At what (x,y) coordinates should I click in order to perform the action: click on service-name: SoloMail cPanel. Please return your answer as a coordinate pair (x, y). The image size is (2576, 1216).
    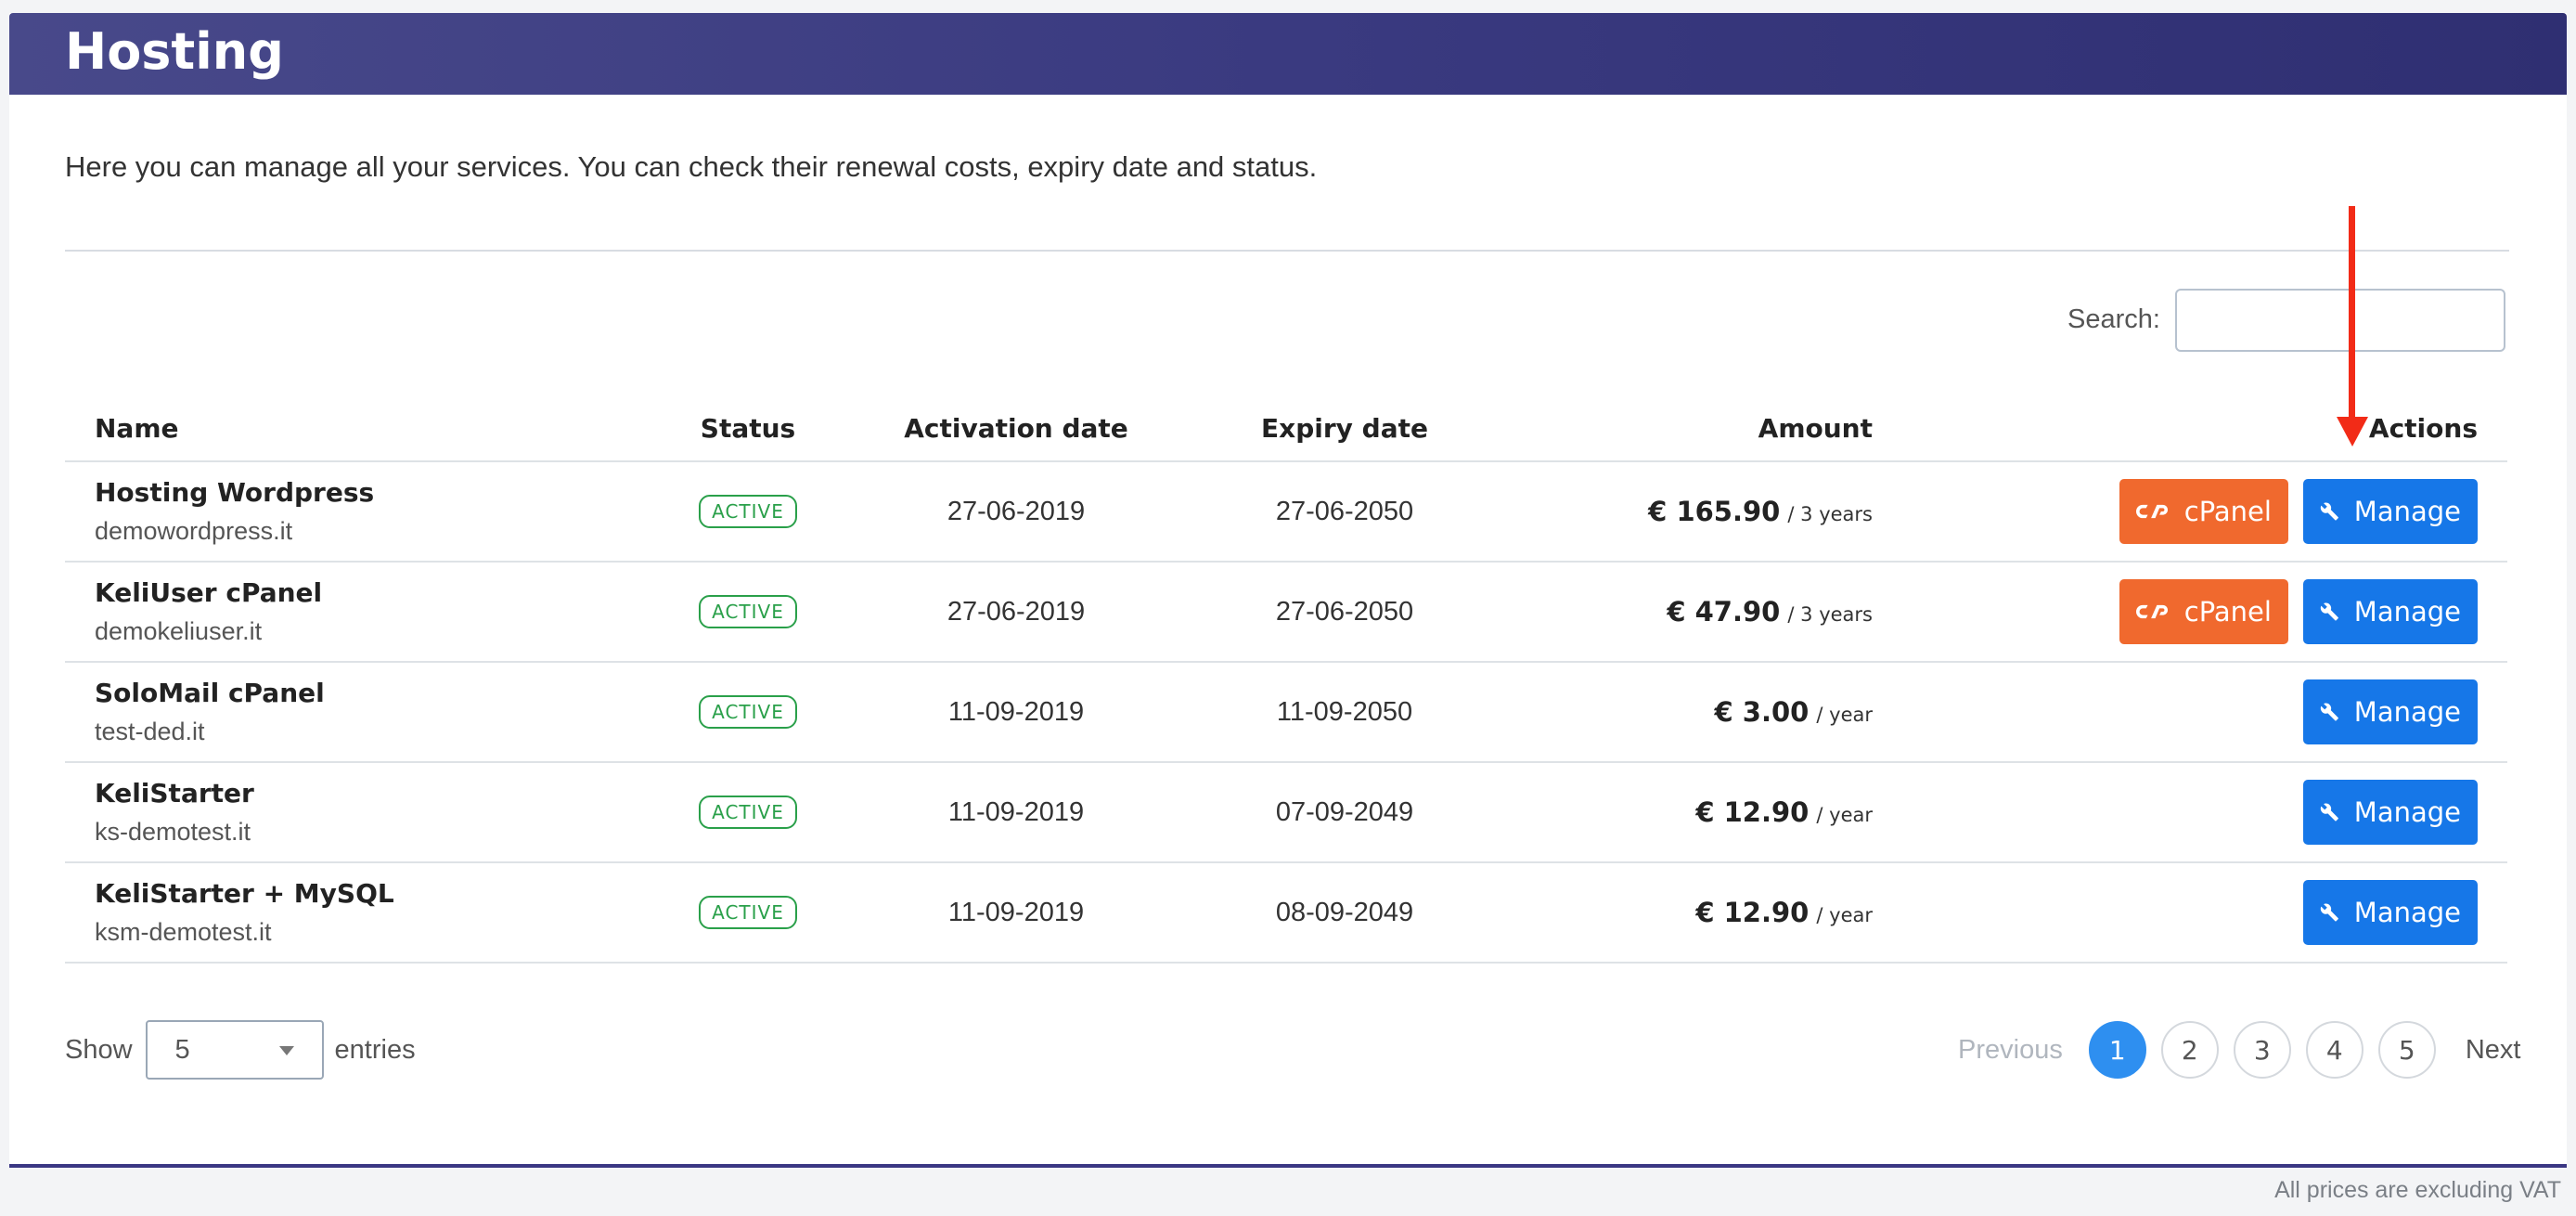
    Looking at the image, I should click on (210, 693).